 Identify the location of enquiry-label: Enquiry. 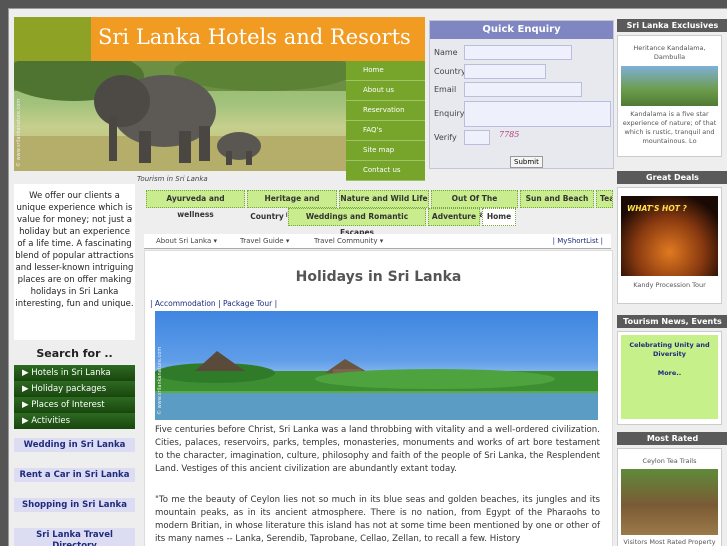
(449, 113).